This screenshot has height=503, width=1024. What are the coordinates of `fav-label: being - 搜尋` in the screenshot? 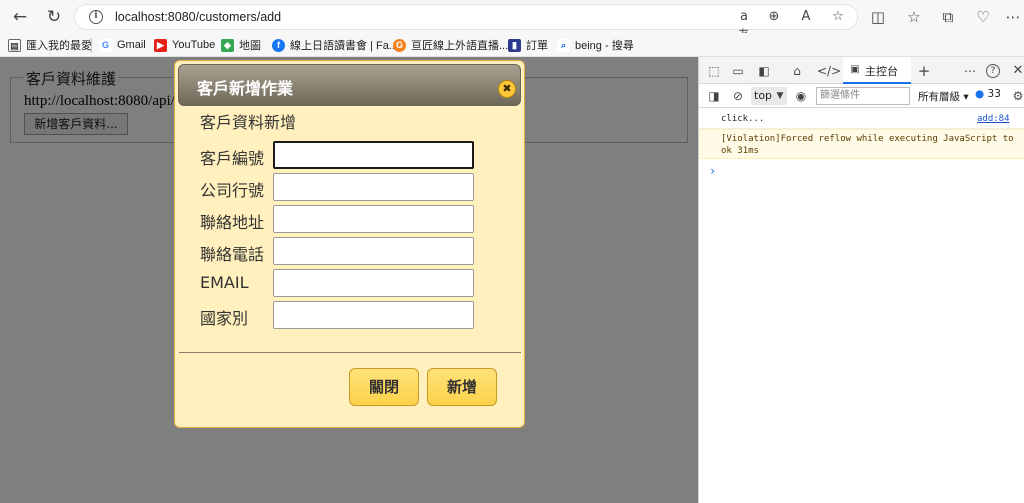 It's located at (604, 46).